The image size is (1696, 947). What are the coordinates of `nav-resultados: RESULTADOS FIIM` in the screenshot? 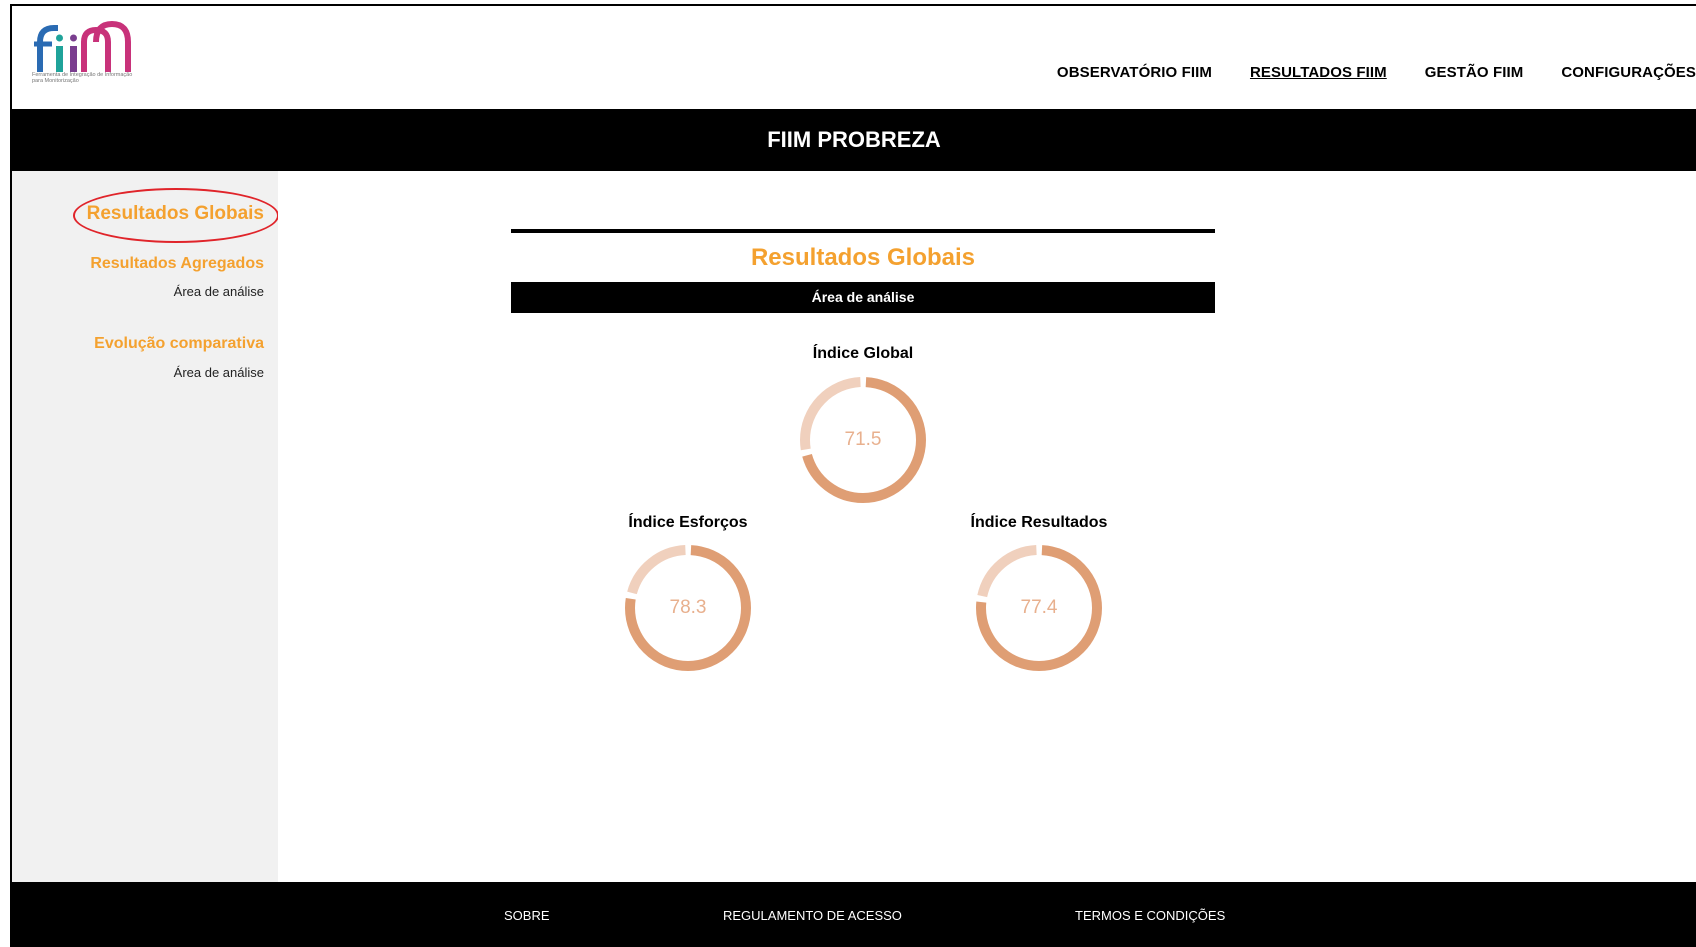 It's located at (1318, 72).